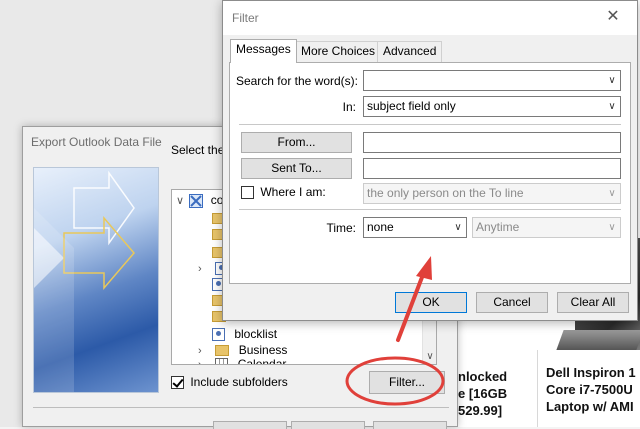 The height and width of the screenshot is (429, 640). What do you see at coordinates (177, 383) in the screenshot?
I see `include-subfolders-checkbox` at bounding box center [177, 383].